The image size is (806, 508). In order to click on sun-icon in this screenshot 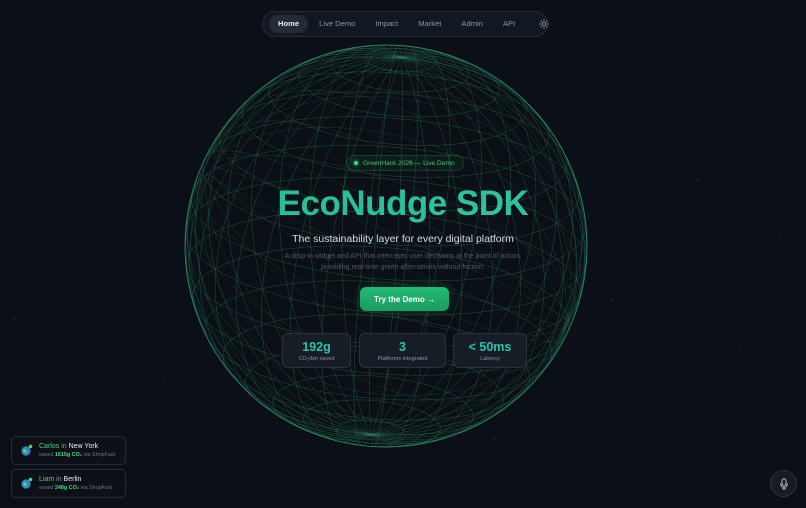, I will do `click(544, 24)`.